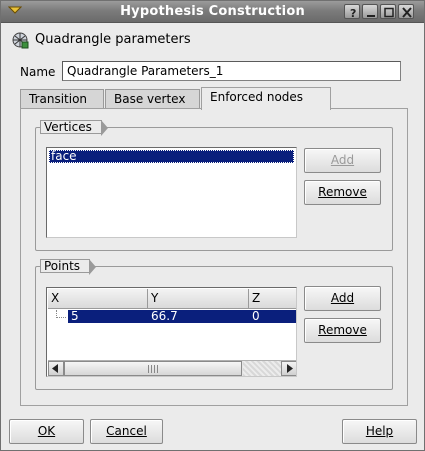  Describe the element at coordinates (342, 298) in the screenshot. I see `points-add-button: Add` at that location.